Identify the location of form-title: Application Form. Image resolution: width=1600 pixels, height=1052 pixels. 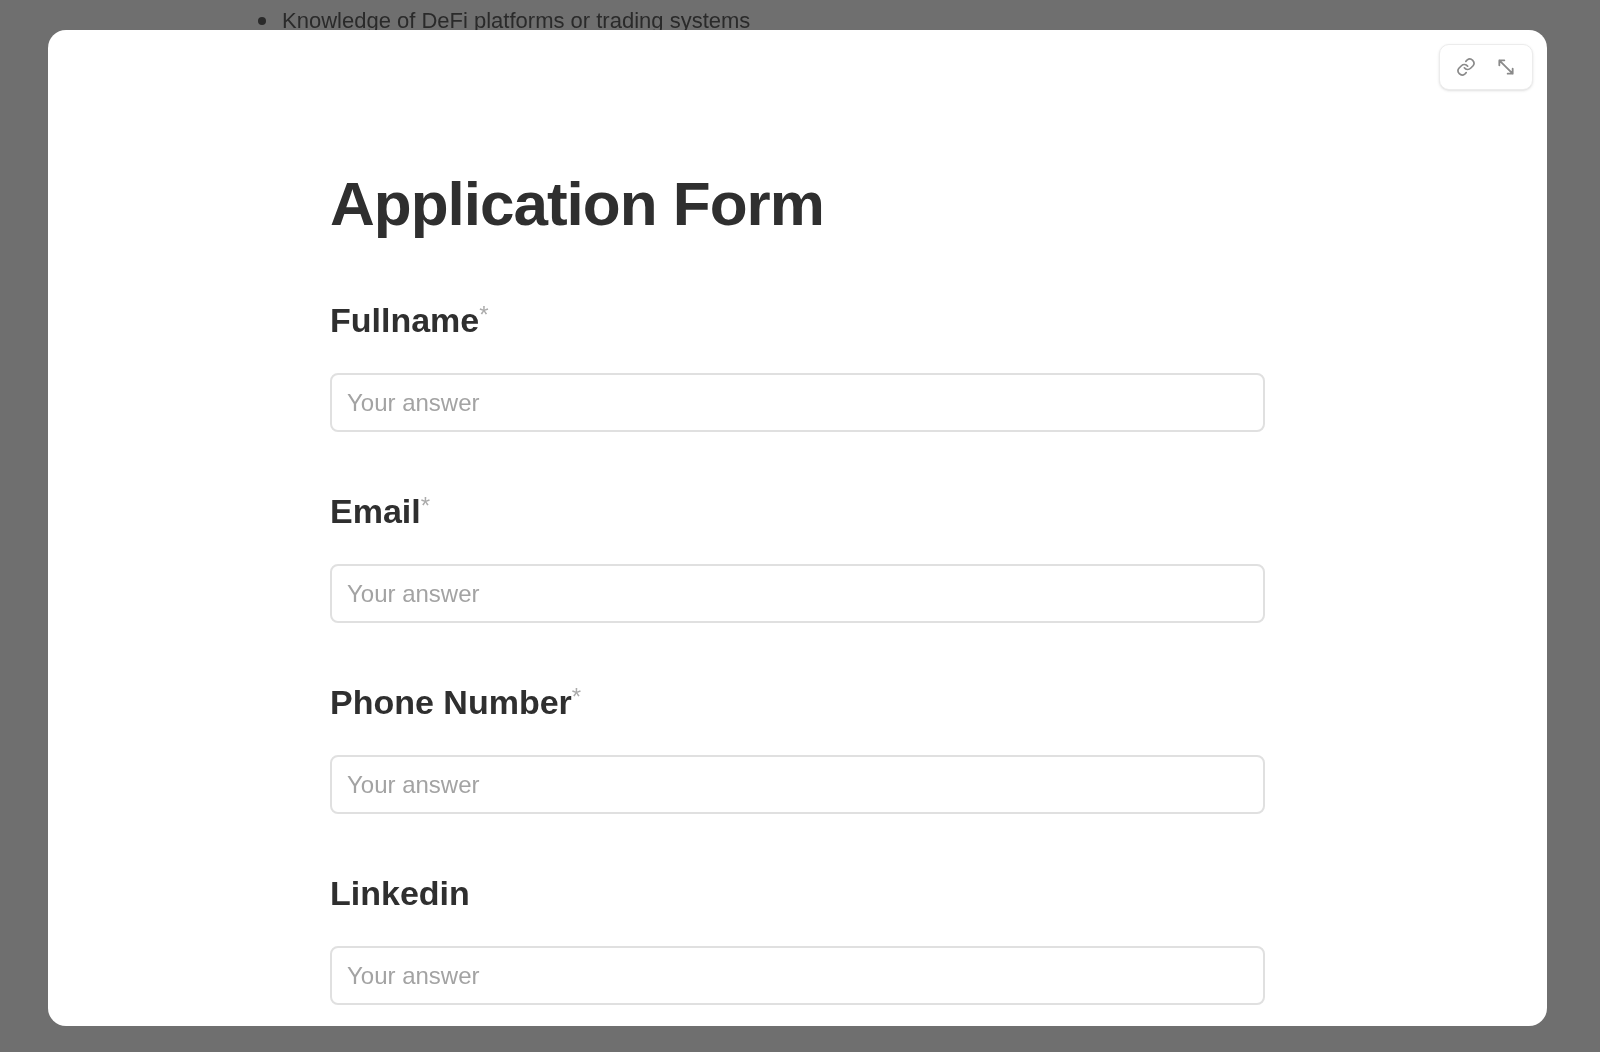
(577, 204).